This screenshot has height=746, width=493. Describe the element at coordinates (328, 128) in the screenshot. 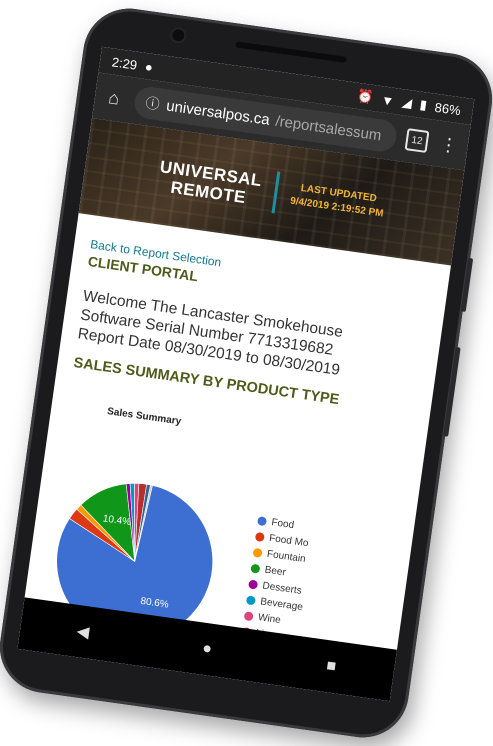

I see `url-path: /reportsalessum` at that location.